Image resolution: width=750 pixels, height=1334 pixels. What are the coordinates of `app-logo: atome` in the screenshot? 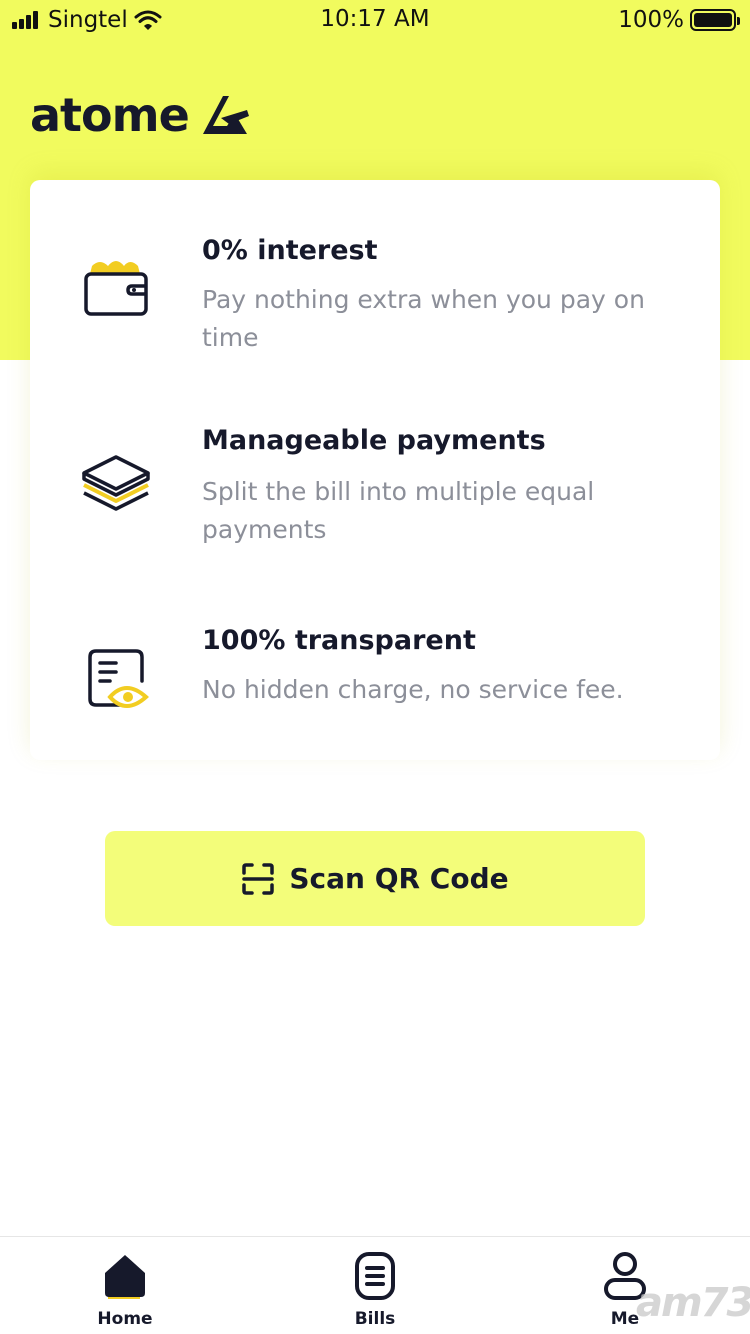 It's located at (140, 115).